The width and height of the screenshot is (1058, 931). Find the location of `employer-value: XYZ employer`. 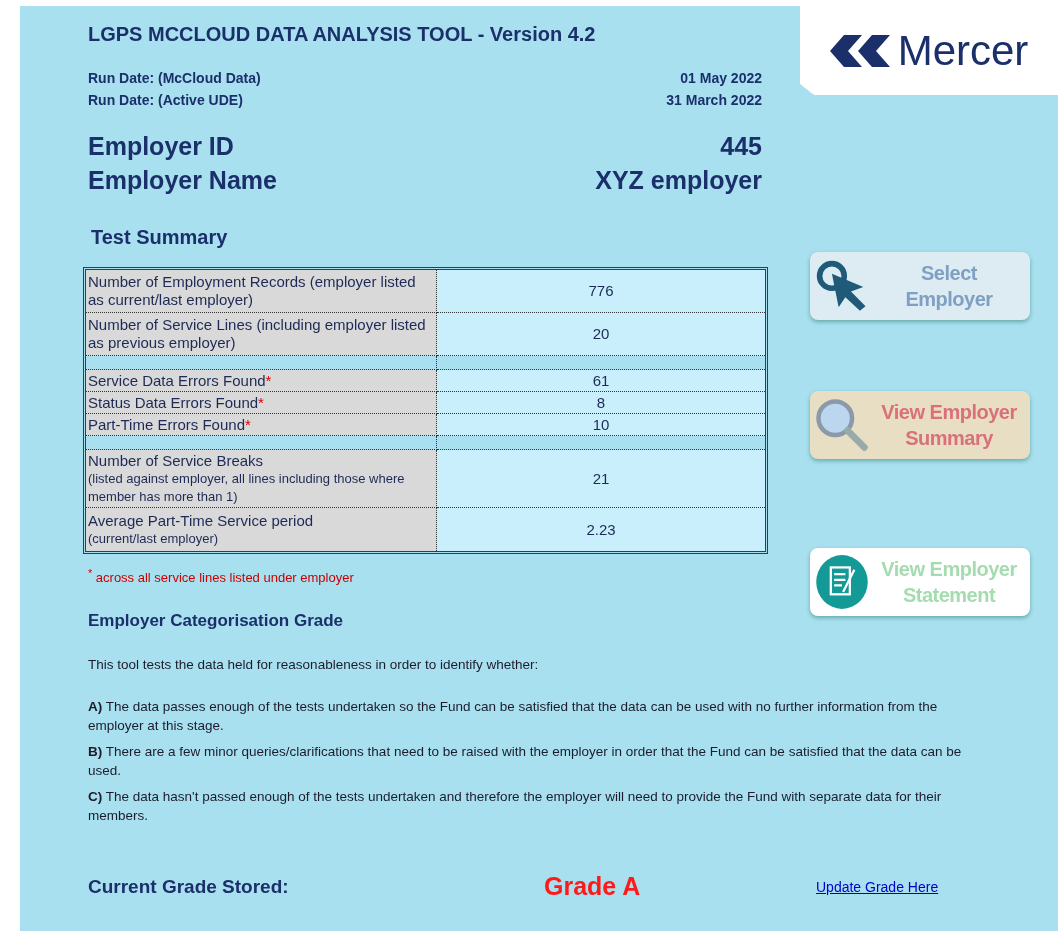

employer-value: XYZ employer is located at coordinates (678, 180).